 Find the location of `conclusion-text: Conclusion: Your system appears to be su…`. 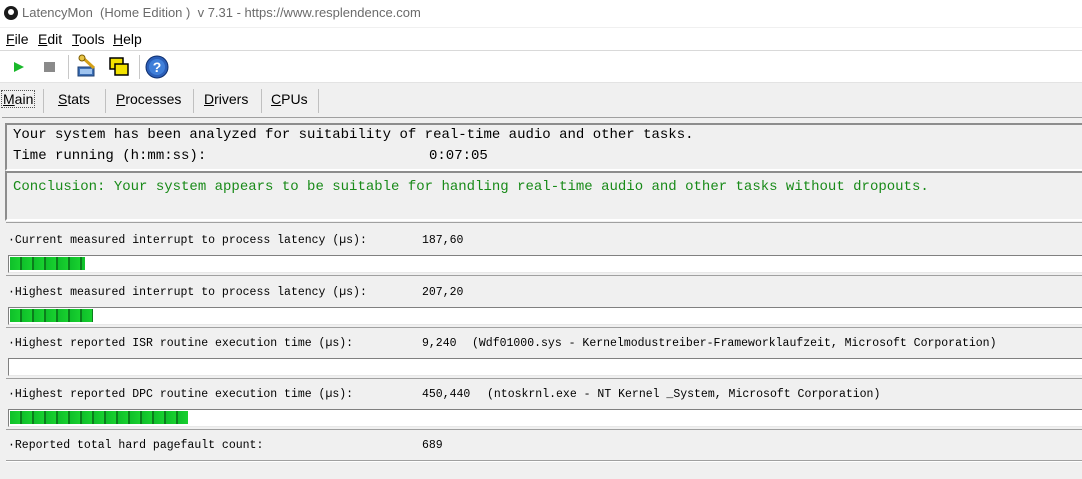

conclusion-text: Conclusion: Your system appears to be su… is located at coordinates (471, 187).